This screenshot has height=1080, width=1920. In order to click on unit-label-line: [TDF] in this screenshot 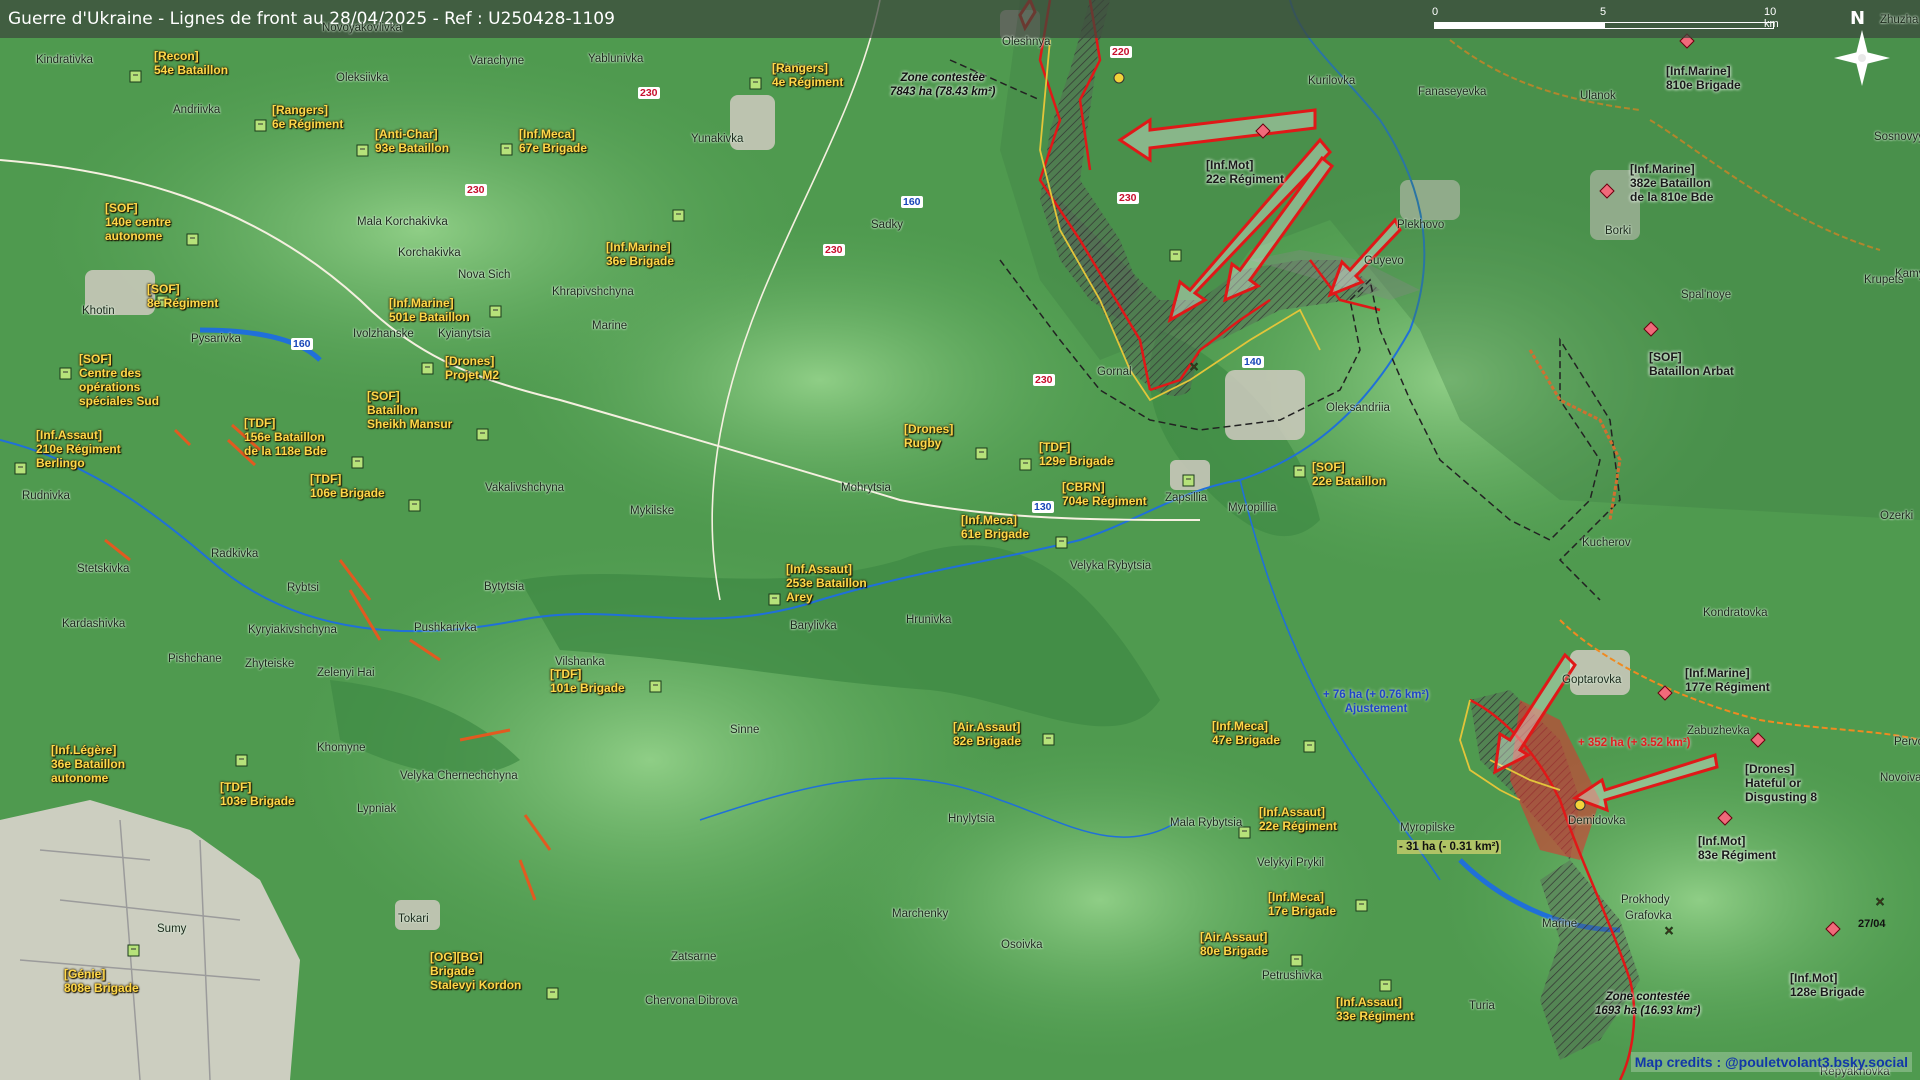, I will do `click(566, 674)`.